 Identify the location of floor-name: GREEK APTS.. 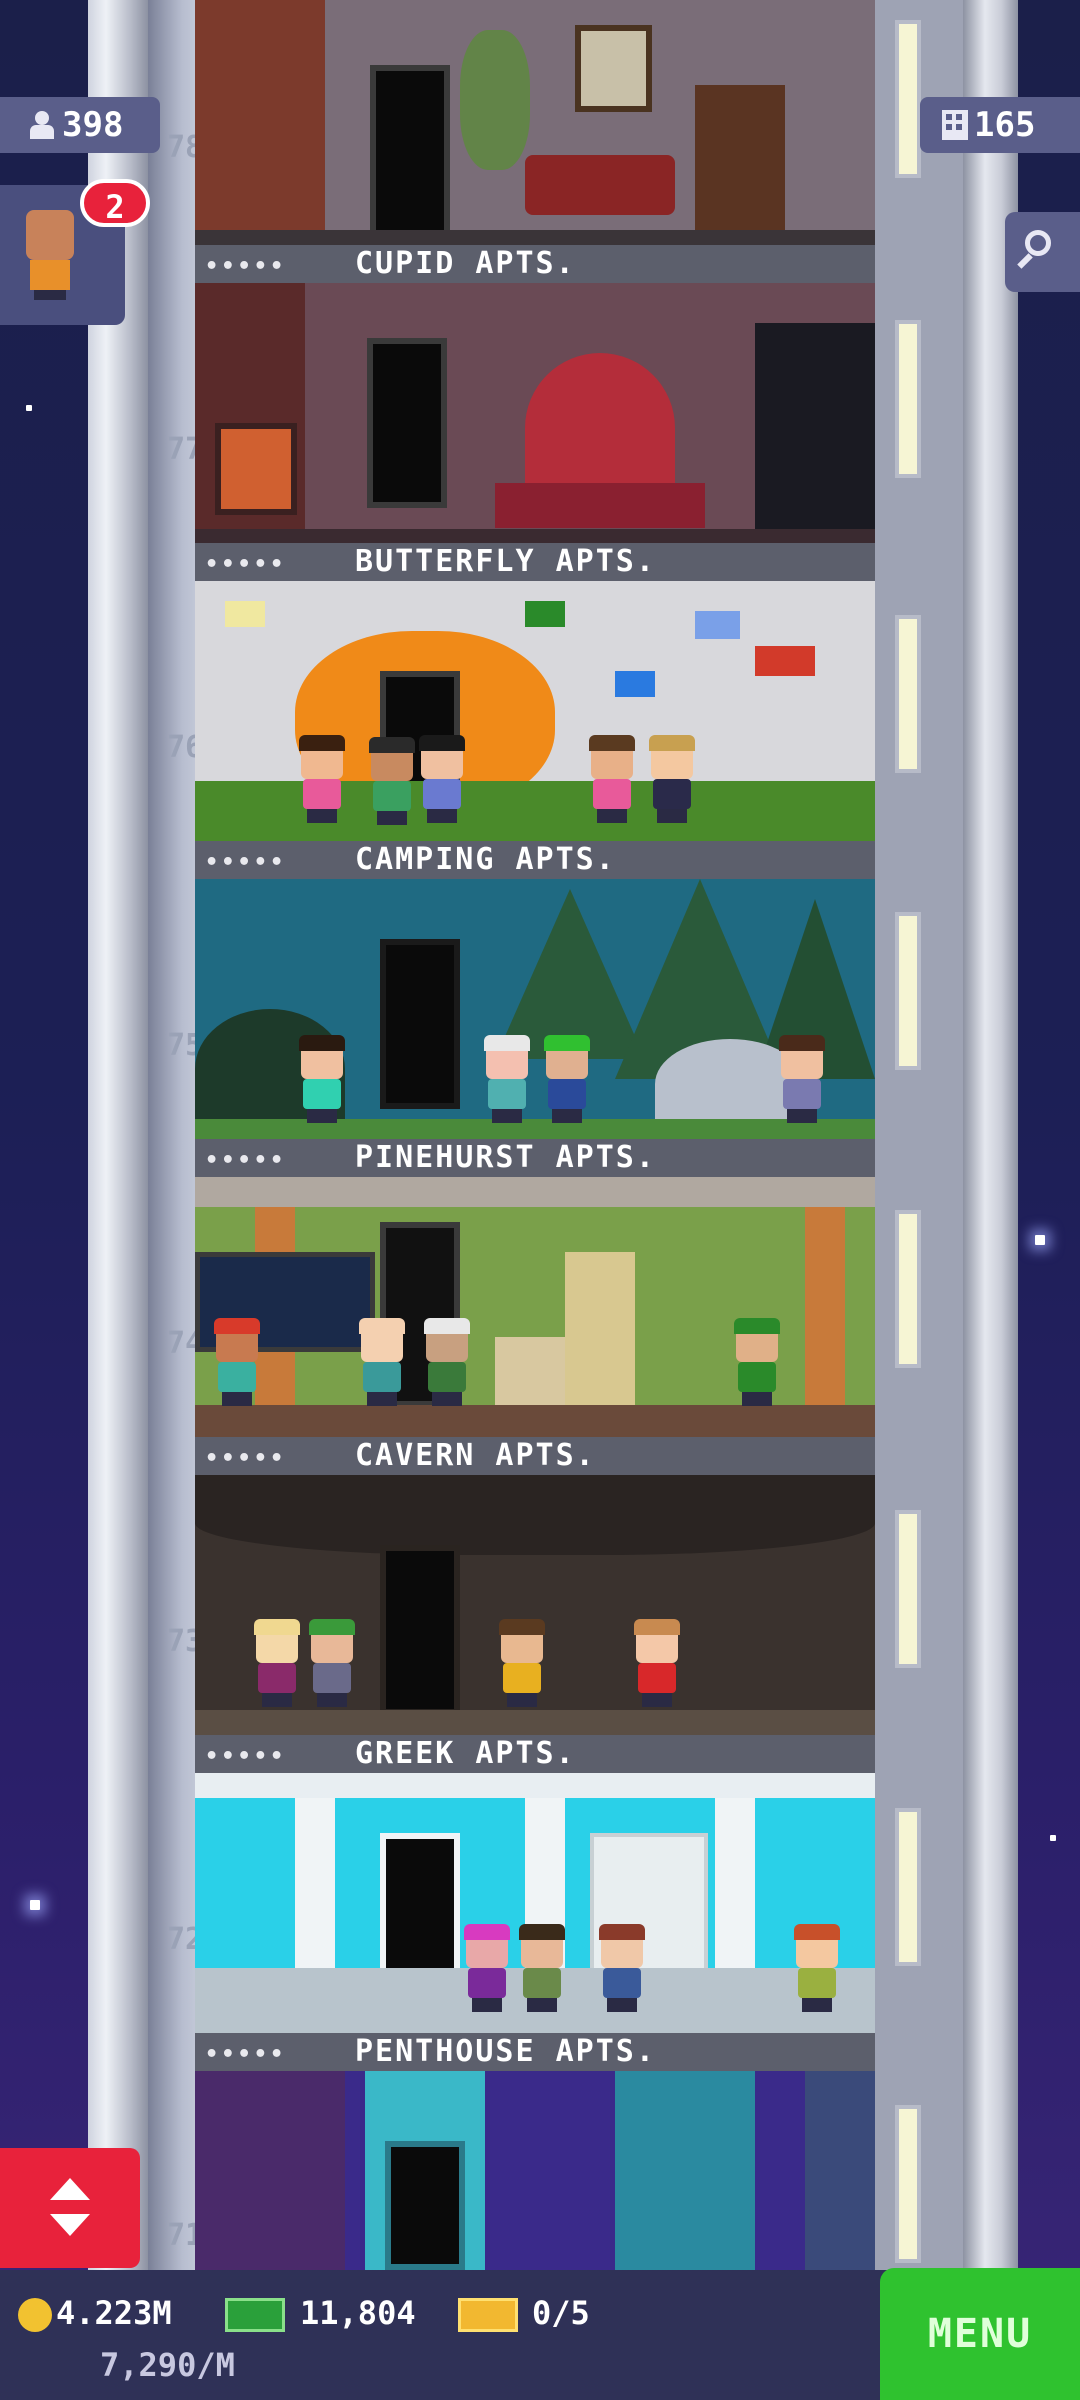
(465, 1753).